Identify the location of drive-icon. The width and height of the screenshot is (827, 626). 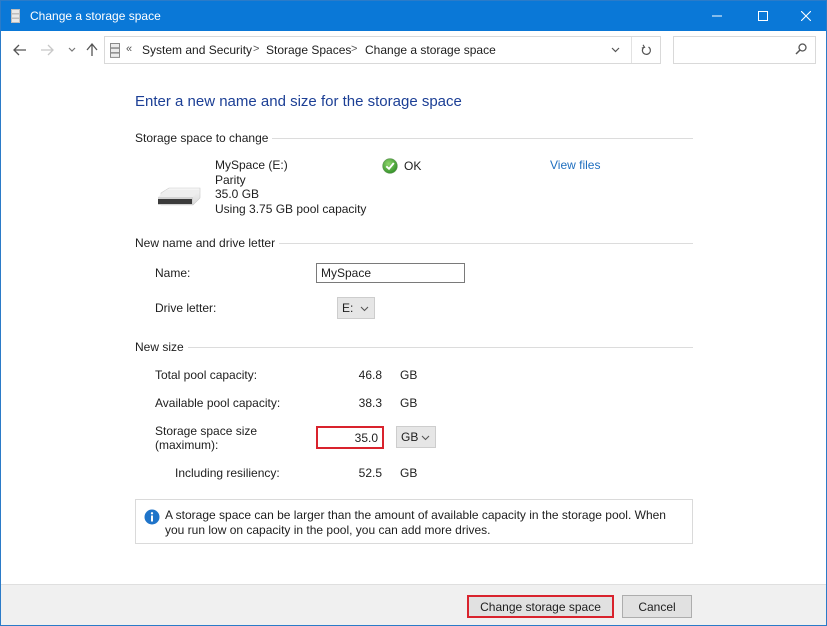
(179, 196).